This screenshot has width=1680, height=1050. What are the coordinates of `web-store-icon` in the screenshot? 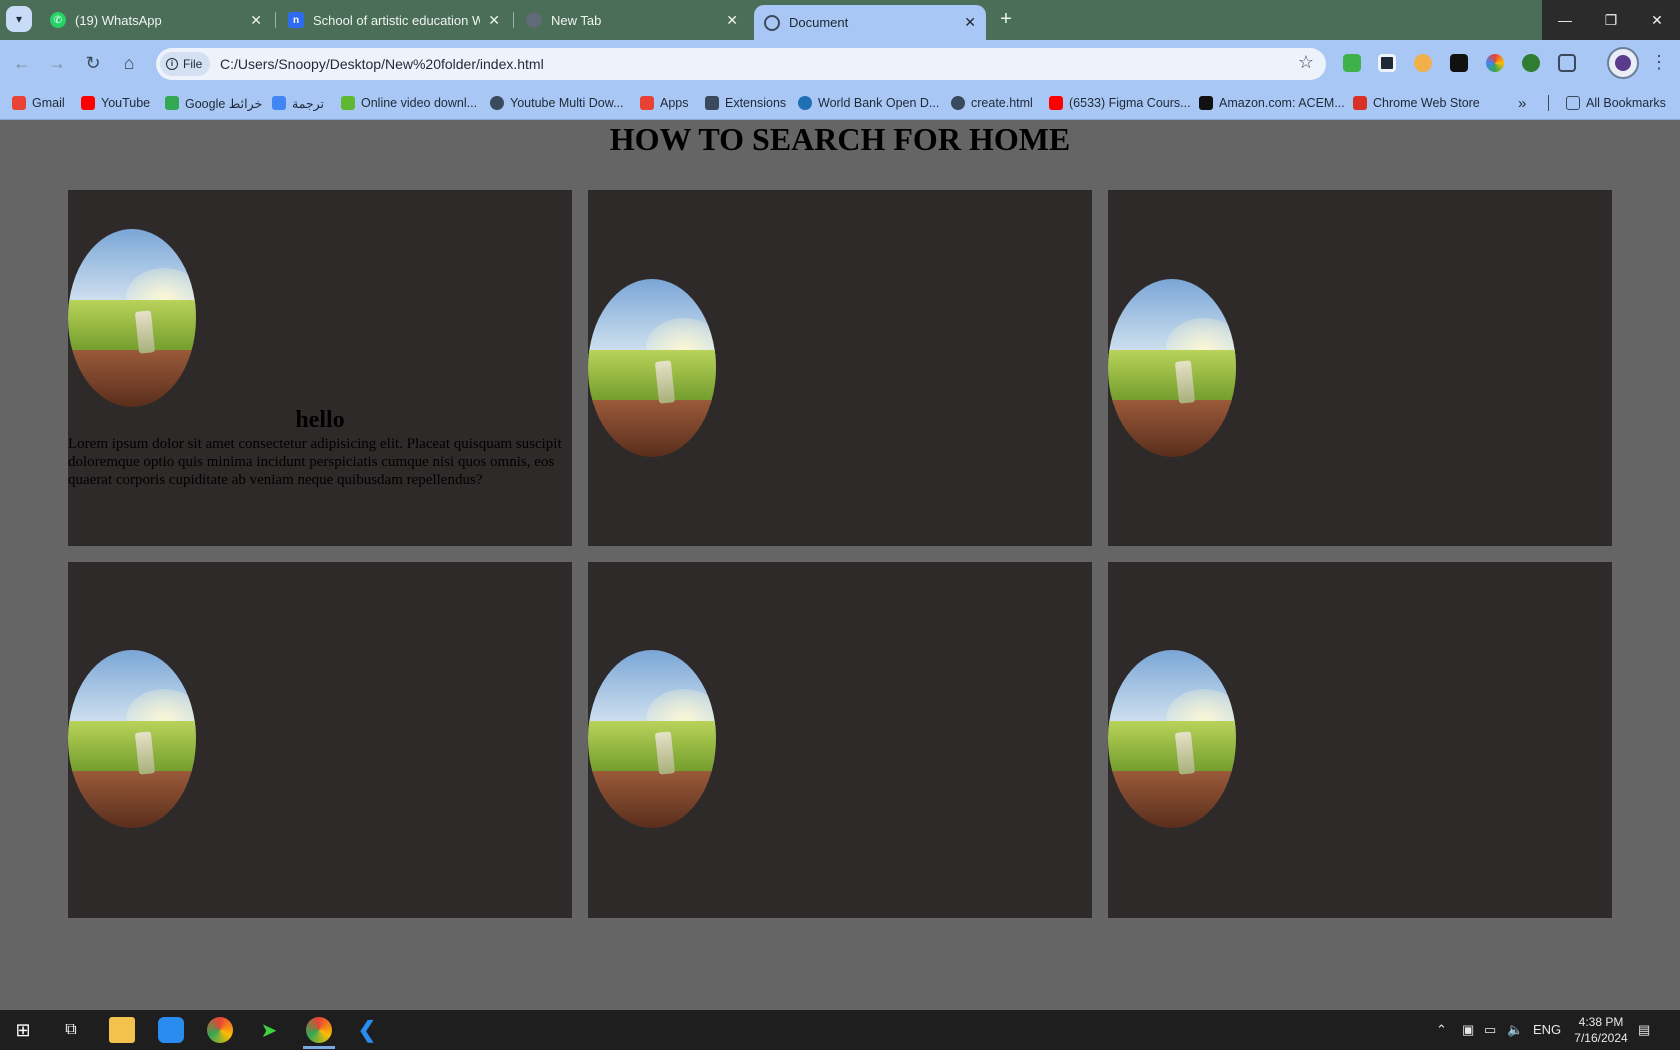 It's located at (1360, 103).